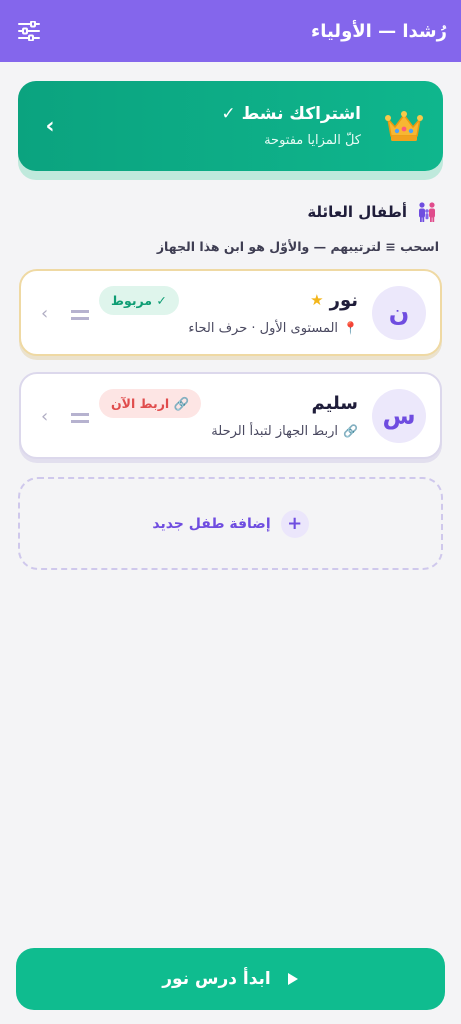  I want to click on link-icon: 🔗, so click(350, 431).